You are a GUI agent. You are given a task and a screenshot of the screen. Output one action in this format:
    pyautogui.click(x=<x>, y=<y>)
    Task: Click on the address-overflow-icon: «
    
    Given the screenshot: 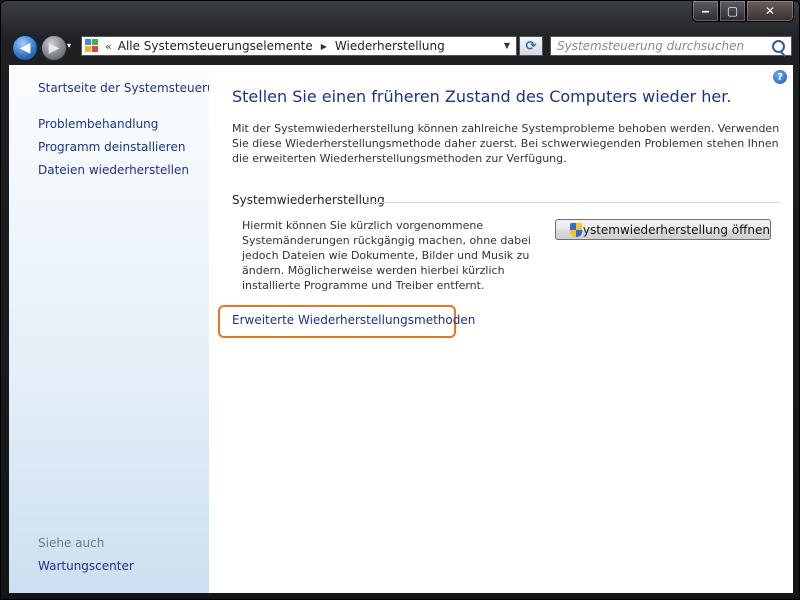 What is the action you would take?
    pyautogui.click(x=108, y=46)
    